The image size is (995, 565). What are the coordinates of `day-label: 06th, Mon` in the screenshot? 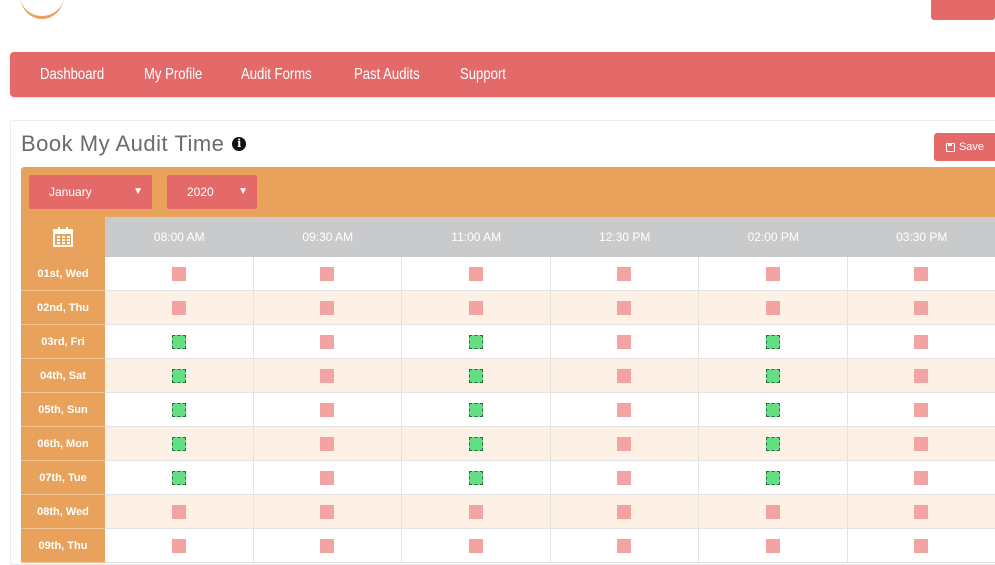 It's located at (63, 444).